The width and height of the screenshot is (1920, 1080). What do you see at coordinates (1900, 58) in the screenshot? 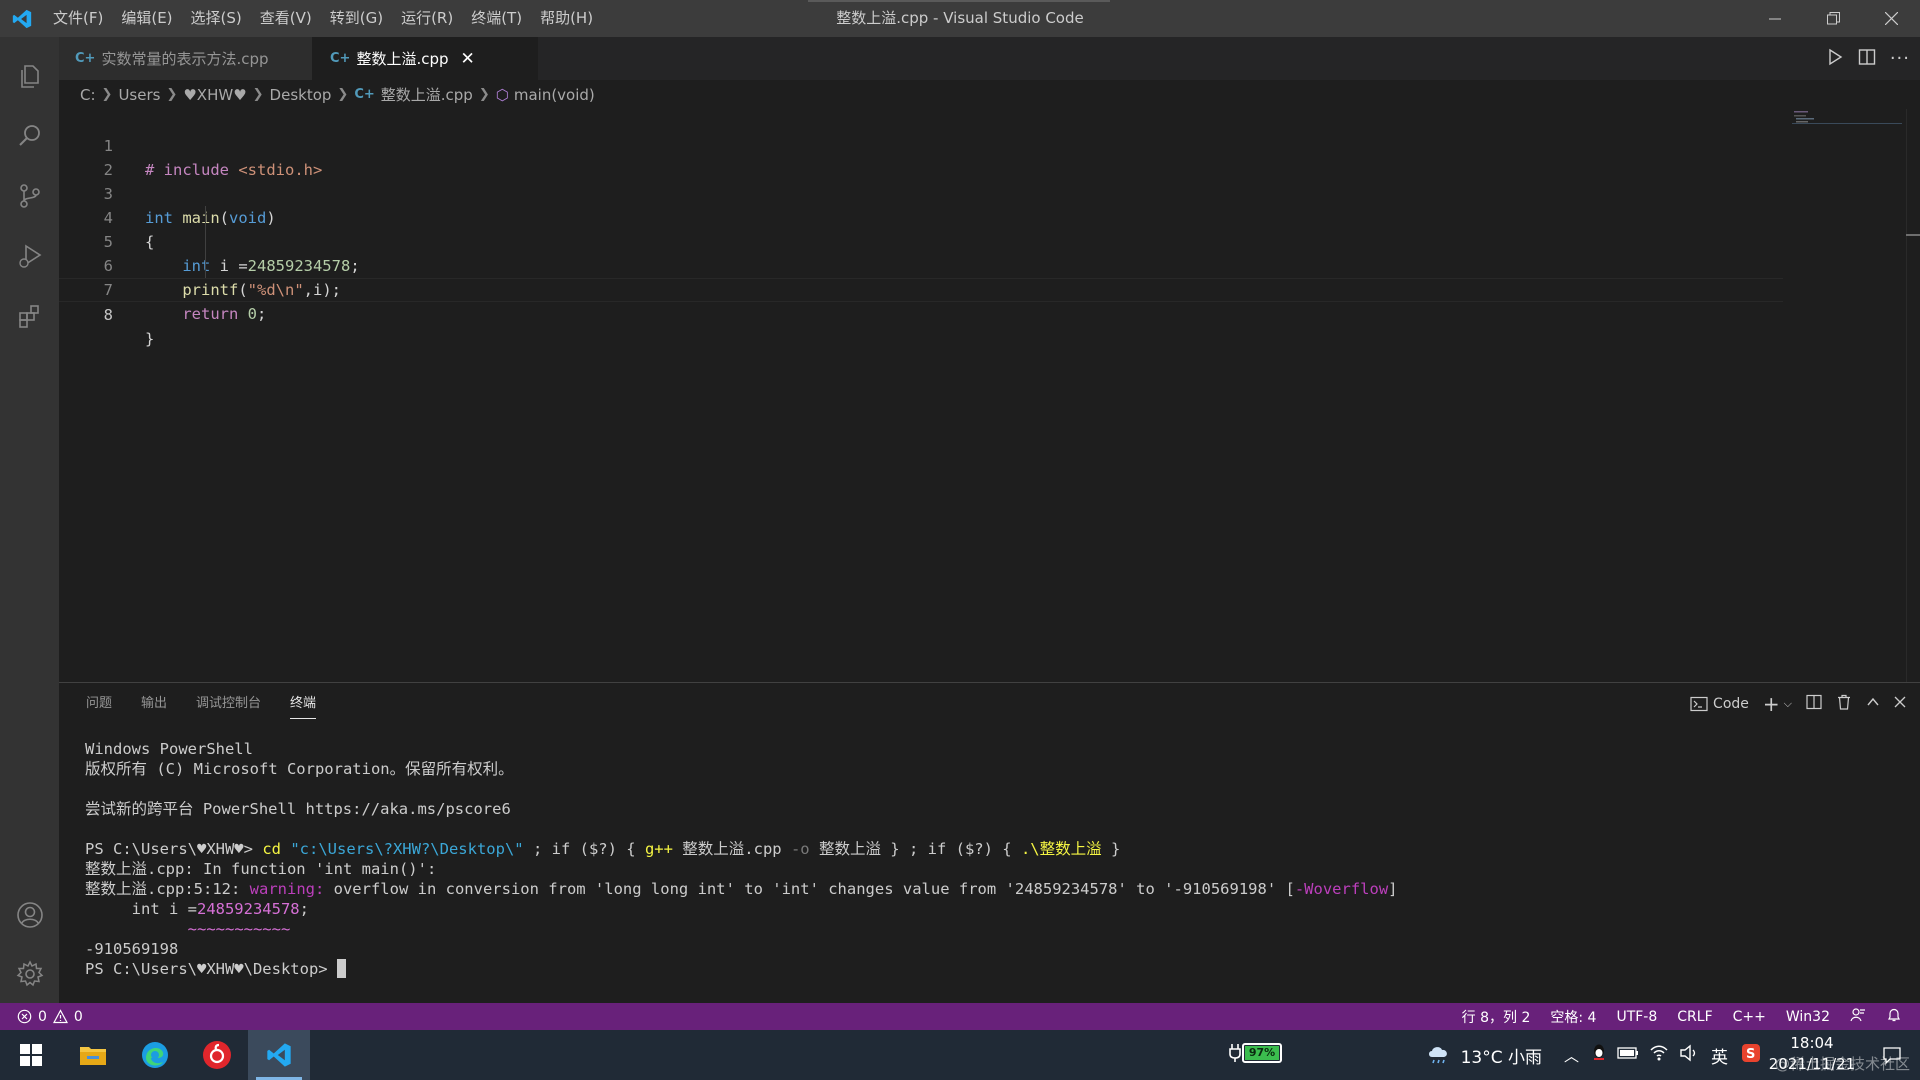
I see `more-actions-icon: ···` at bounding box center [1900, 58].